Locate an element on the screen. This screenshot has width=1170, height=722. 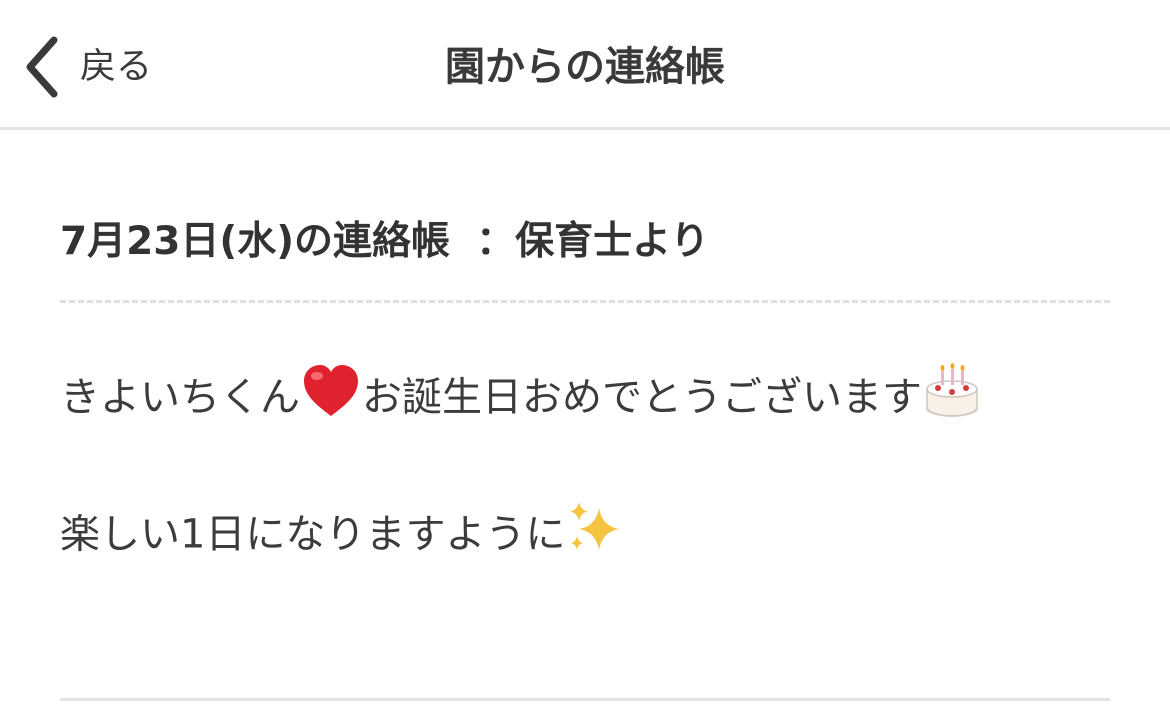
birthday-cake-icon is located at coordinates (952, 399).